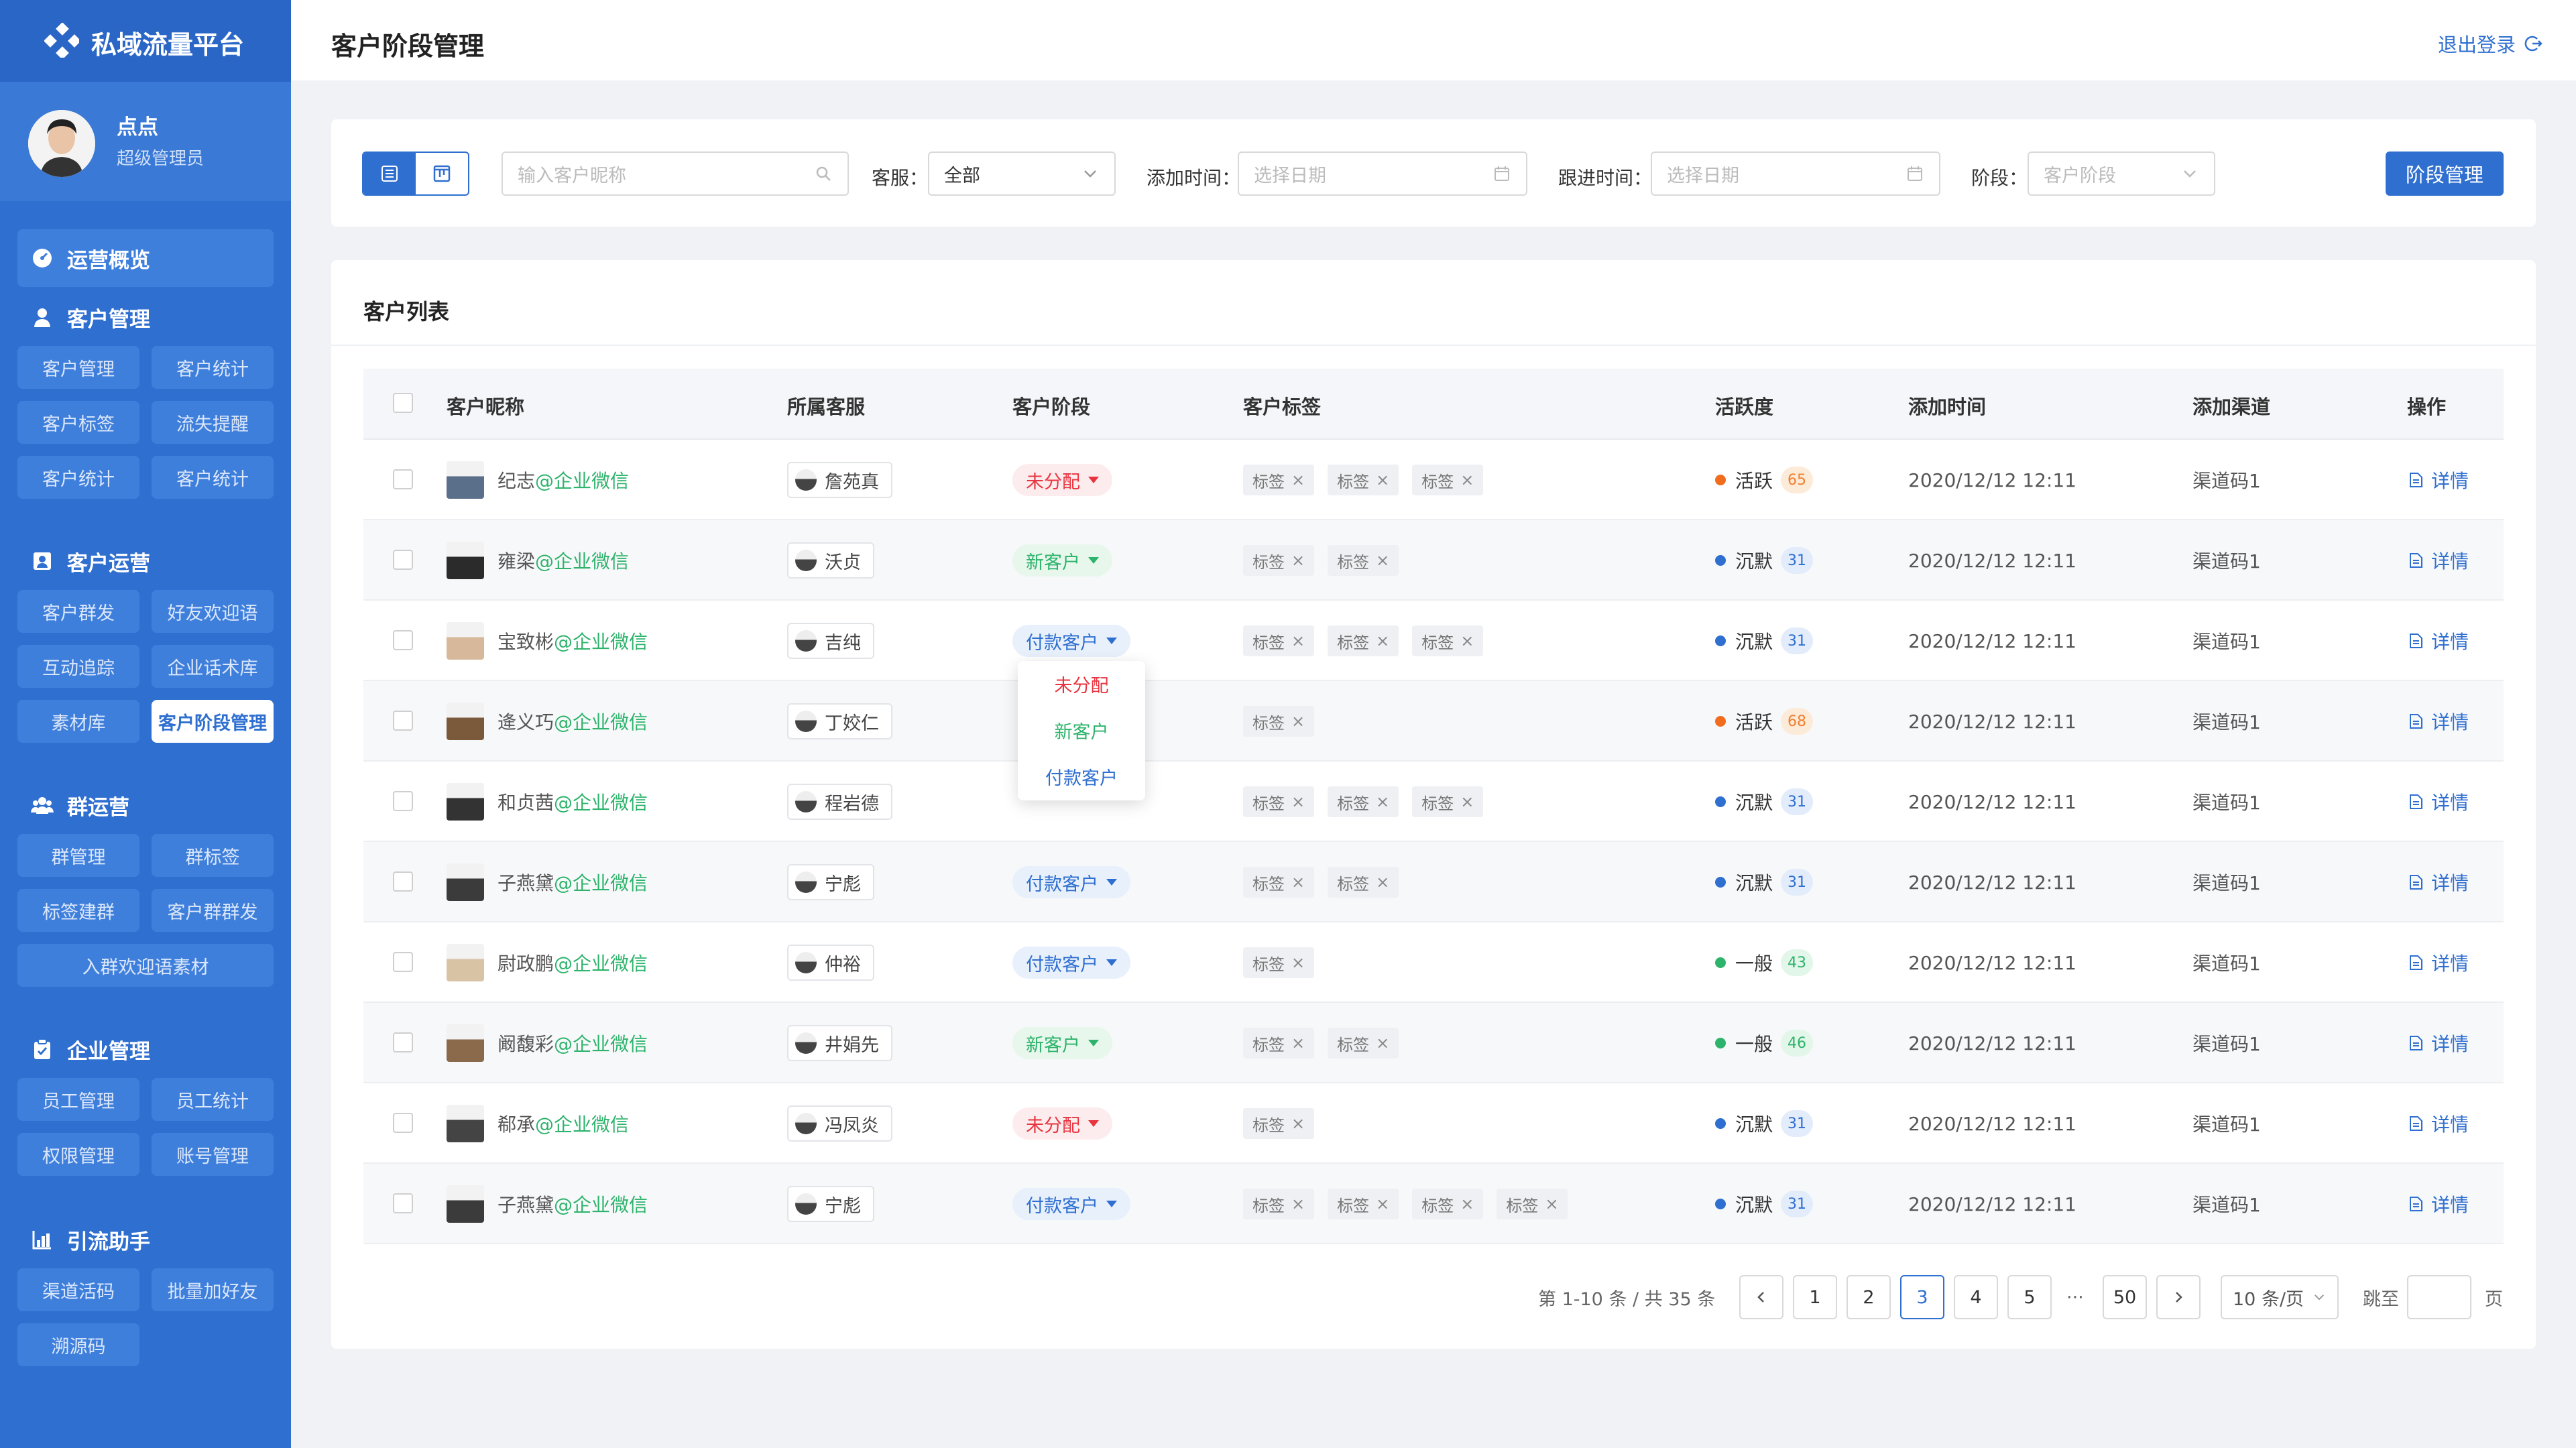 Image resolution: width=2576 pixels, height=1448 pixels. I want to click on page-button: 2, so click(1869, 1297).